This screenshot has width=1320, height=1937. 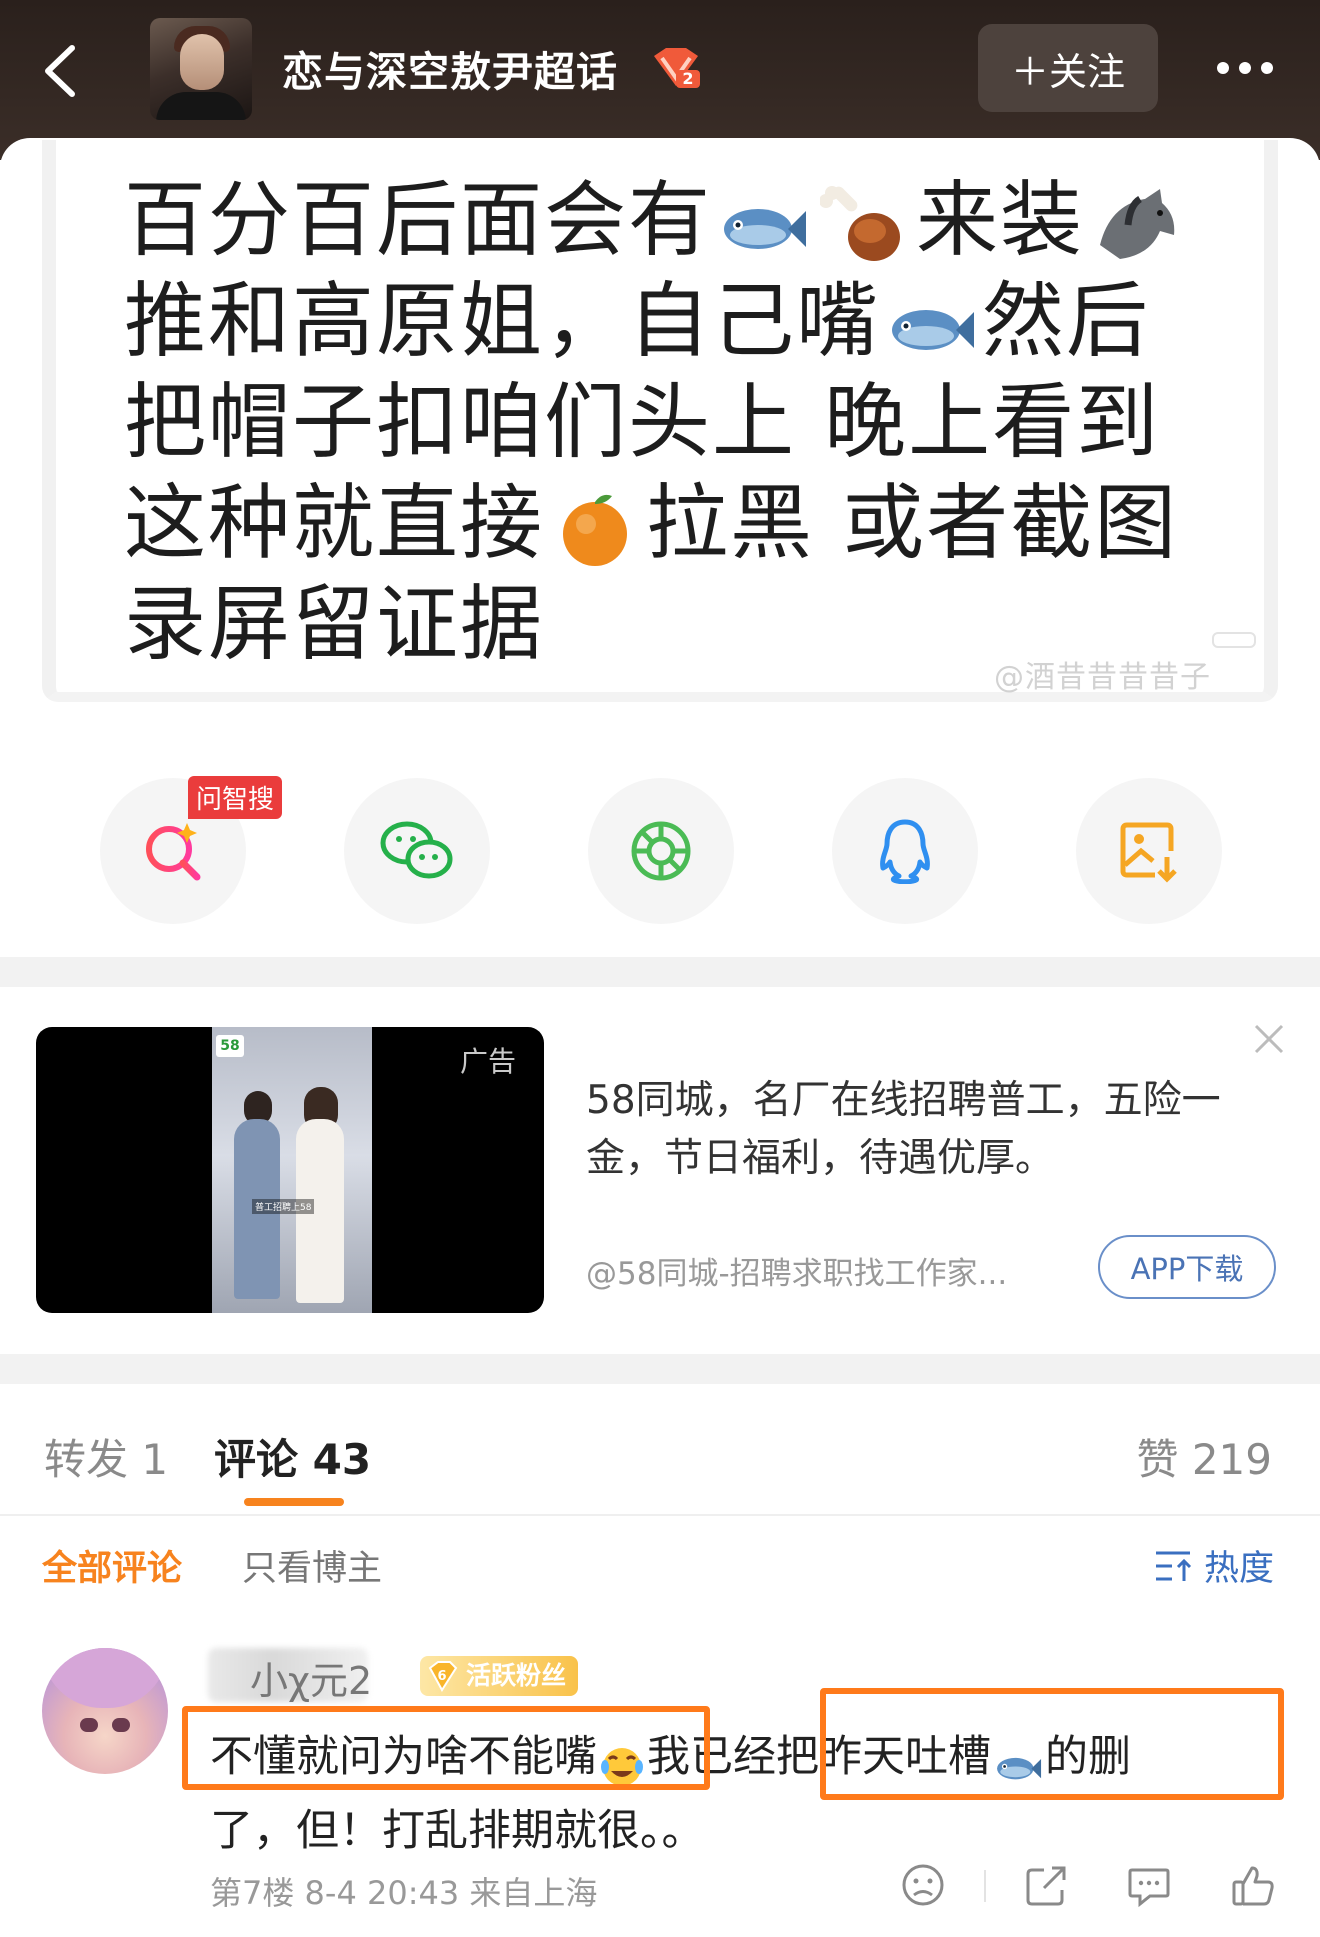 I want to click on tab-comments: 评论 43, so click(x=292, y=1456).